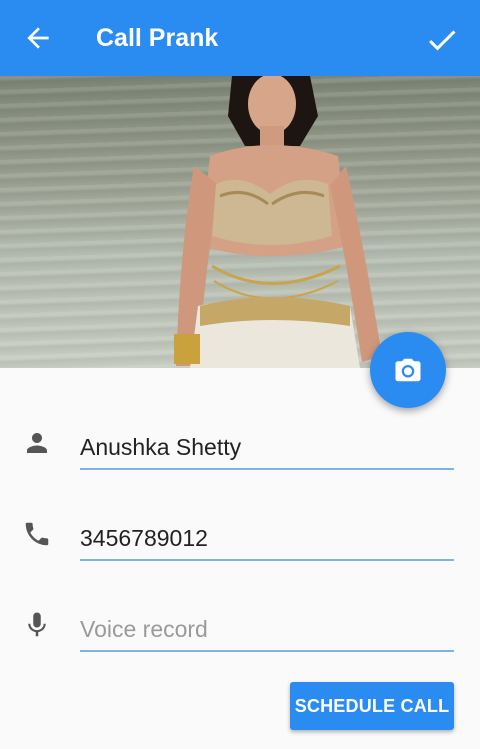 The height and width of the screenshot is (749, 480). I want to click on microphone-icon, so click(37, 624).